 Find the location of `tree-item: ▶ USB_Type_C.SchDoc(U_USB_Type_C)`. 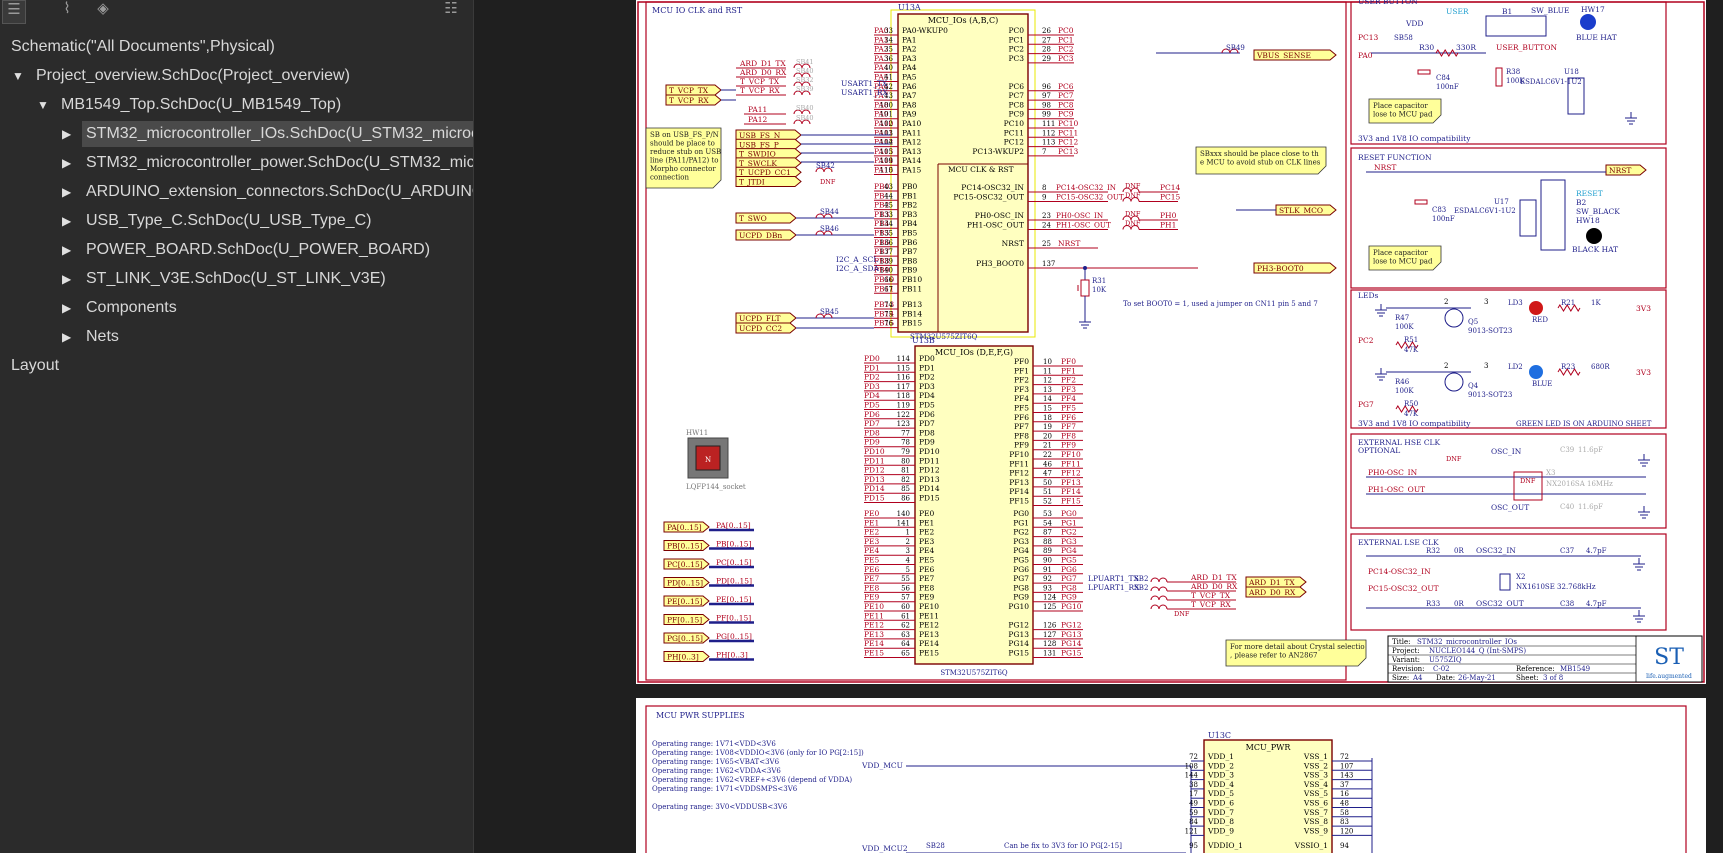

tree-item: ▶ USB_Type_C.SchDoc(U_USB_Type_C) is located at coordinates (236, 222).